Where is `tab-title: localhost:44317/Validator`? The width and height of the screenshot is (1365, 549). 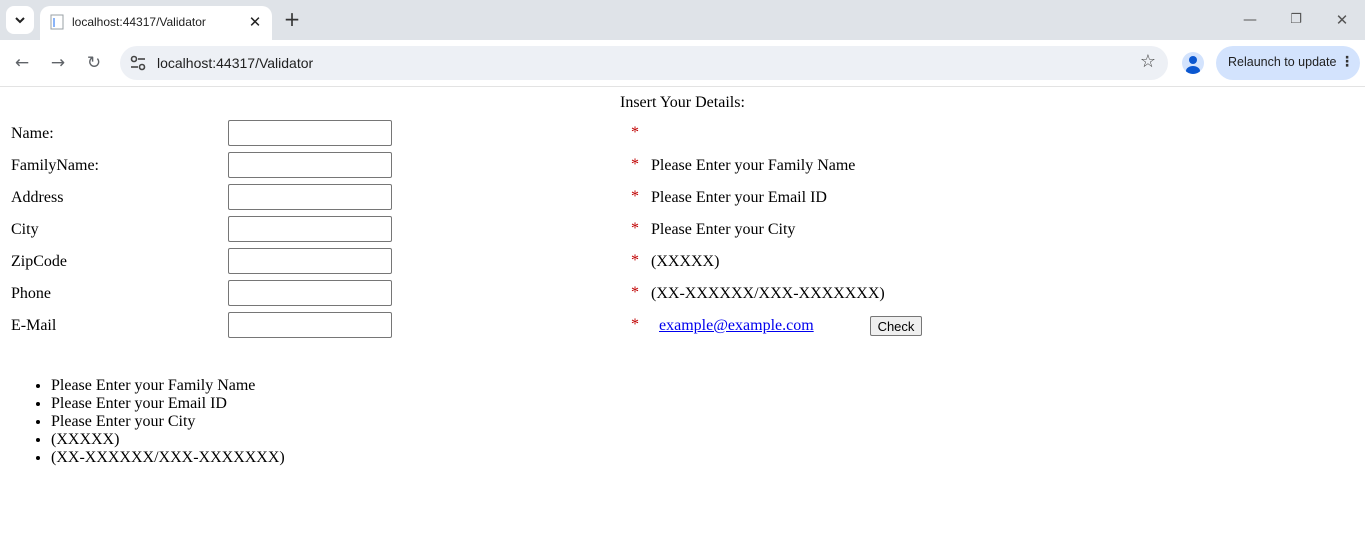 tab-title: localhost:44317/Validator is located at coordinates (139, 22).